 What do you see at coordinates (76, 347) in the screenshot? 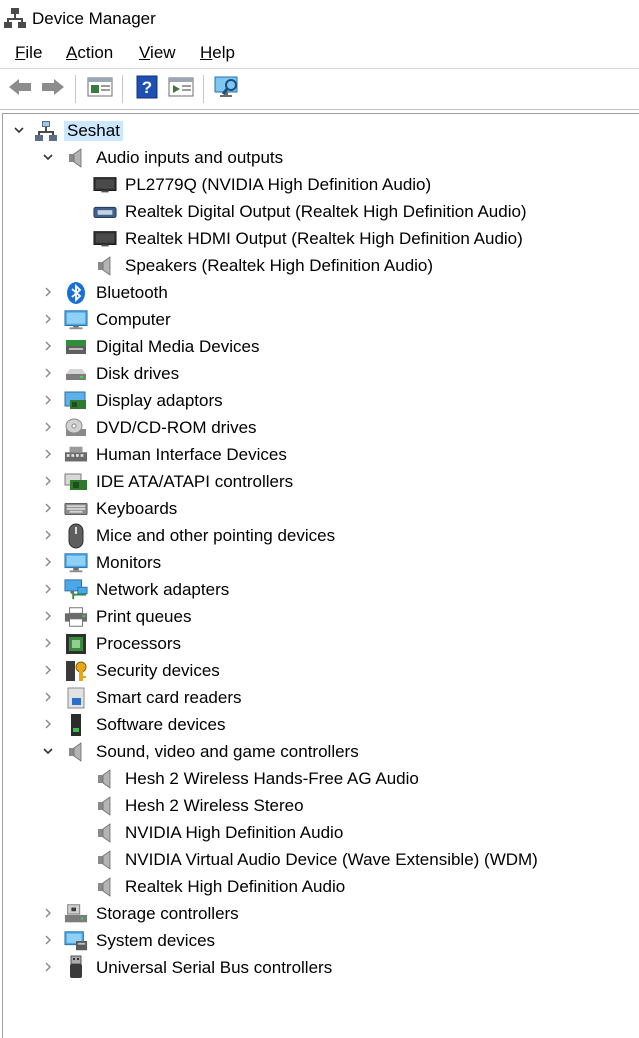
I see `media-device-icon` at bounding box center [76, 347].